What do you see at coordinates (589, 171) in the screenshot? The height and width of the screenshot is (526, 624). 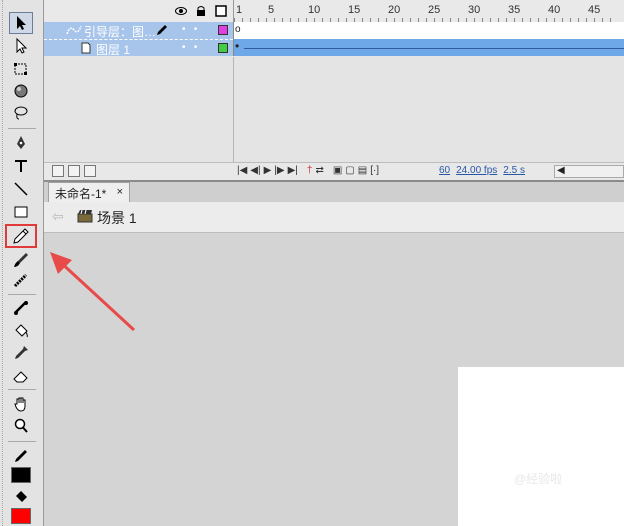 I see `timeline-horizontal-scrollbar: ◀` at bounding box center [589, 171].